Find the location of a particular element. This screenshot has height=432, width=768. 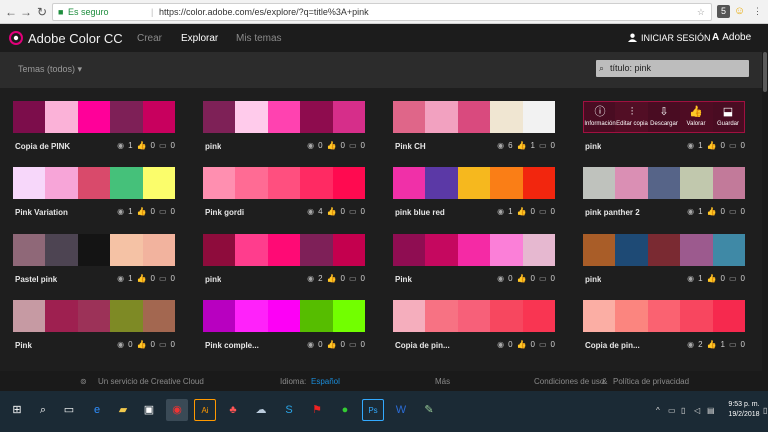

theme-card: Pink CH ◉ 6 👍 1 ▭ 0 is located at coordinates (474, 132).